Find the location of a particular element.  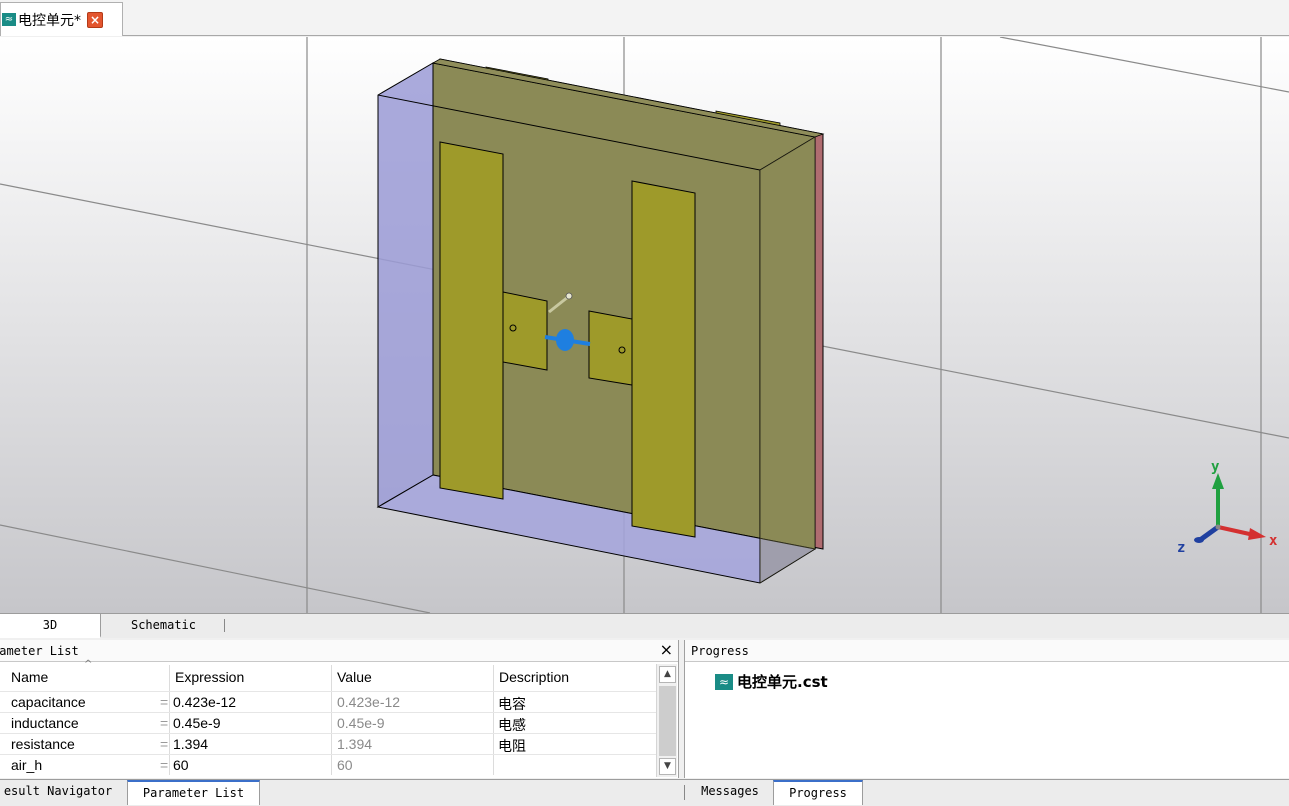

column-header-expression: Expression is located at coordinates (209, 677).